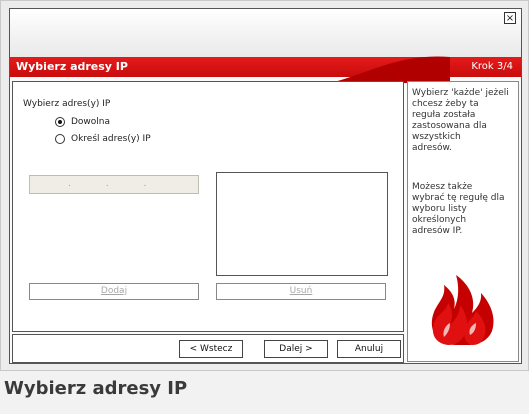 The image size is (529, 414). I want to click on radio-specific-label: Określ adres(y) IP, so click(111, 139).